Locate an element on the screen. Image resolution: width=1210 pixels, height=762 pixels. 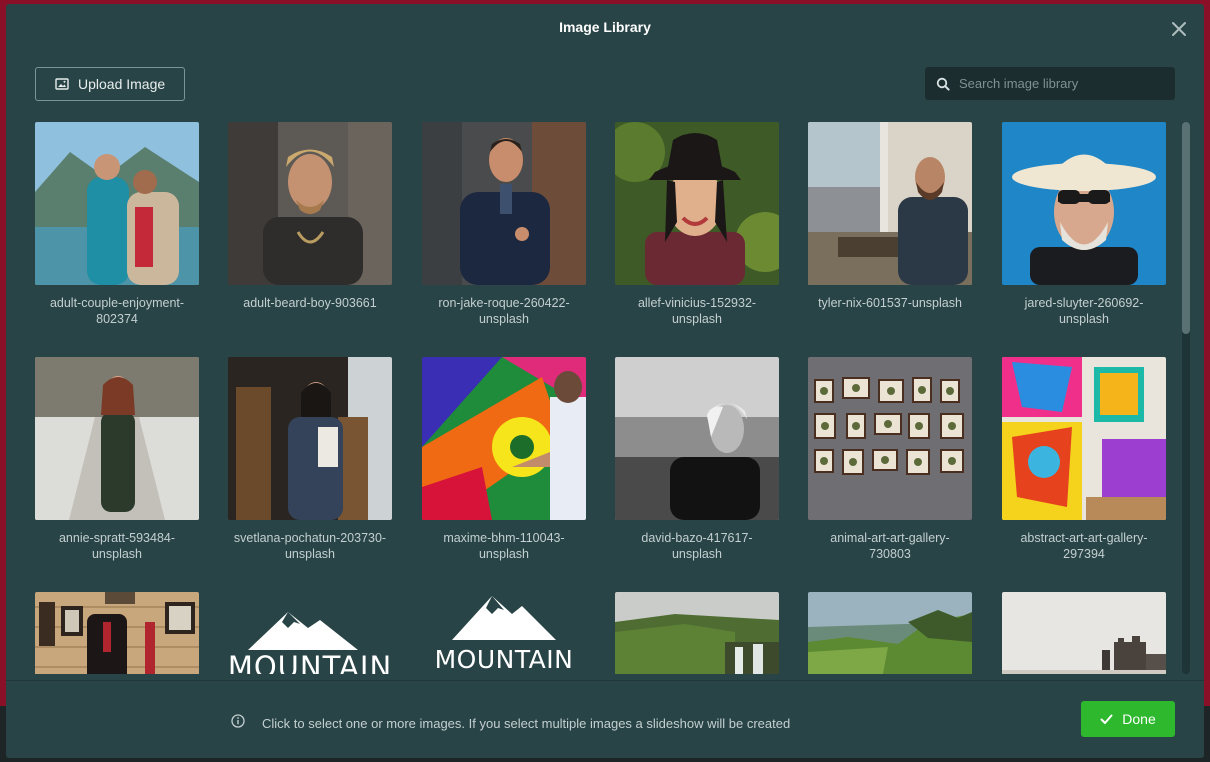
image-tile-david-bazo: david-bazo-417617-unsplash is located at coordinates (697, 459).